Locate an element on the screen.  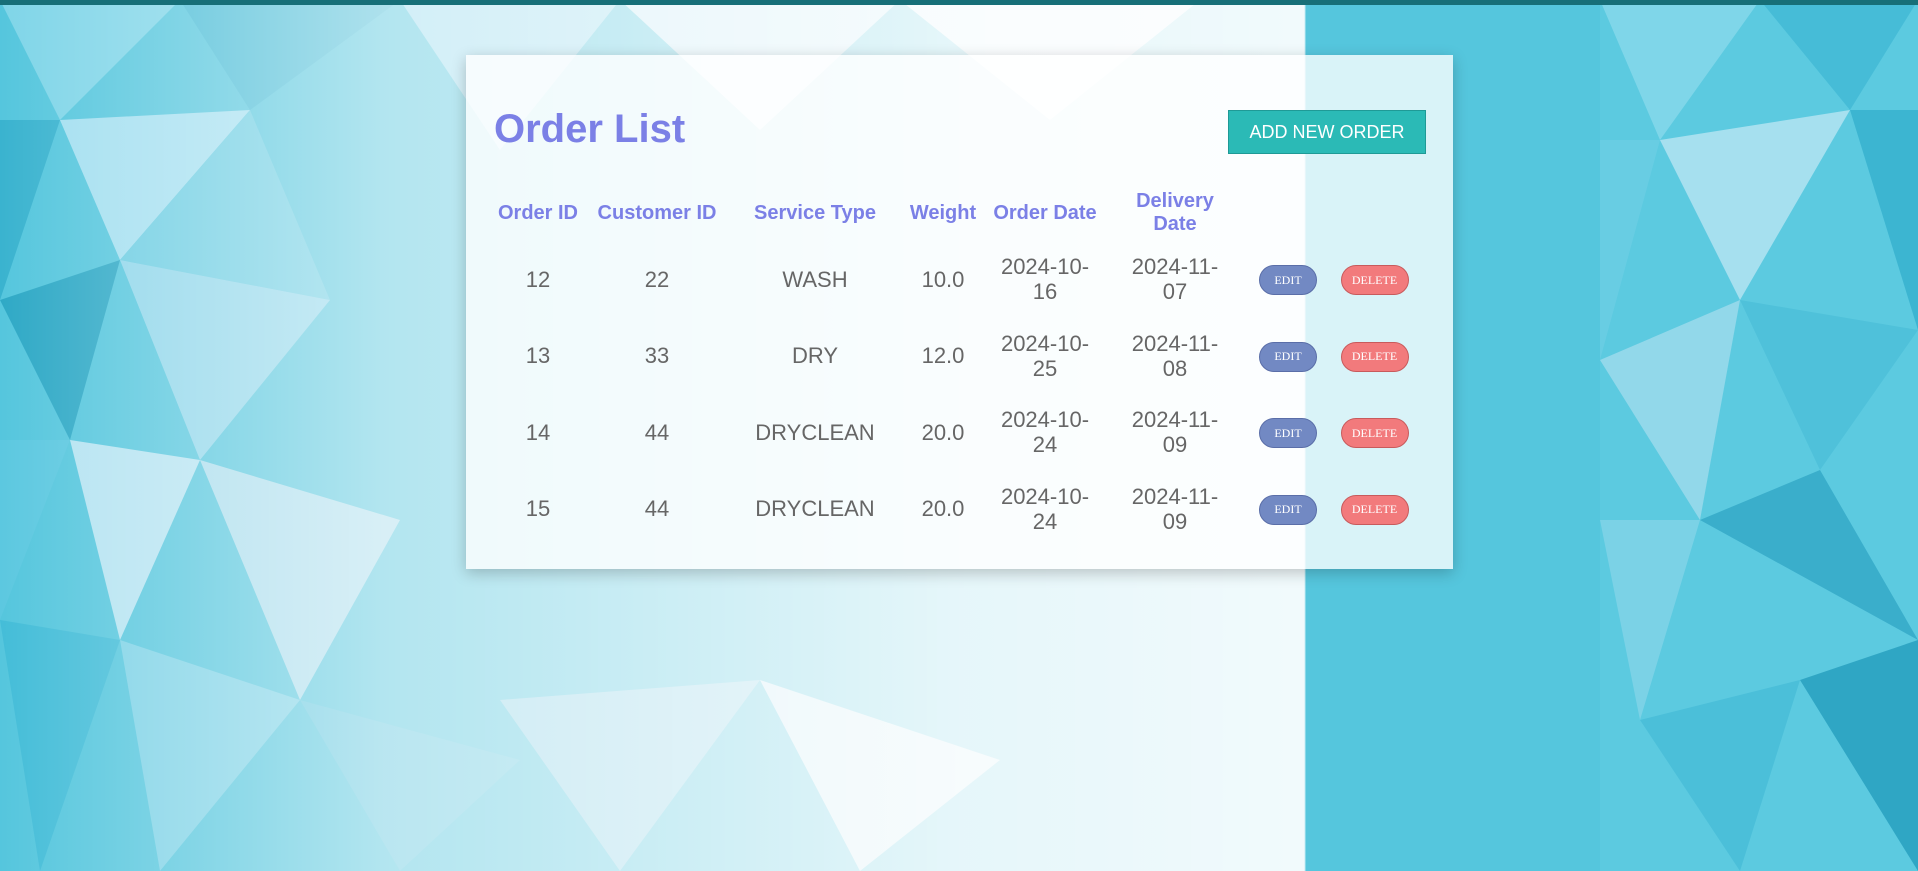
top-strip is located at coordinates (959, 2).